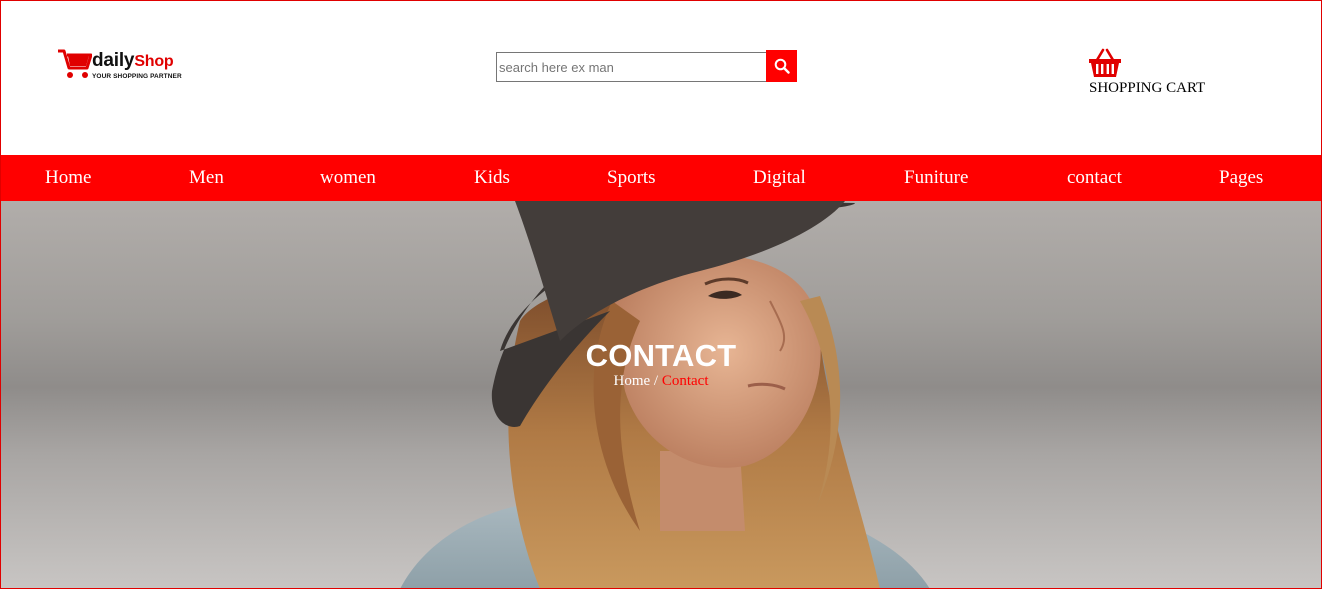 The height and width of the screenshot is (589, 1322). What do you see at coordinates (75, 63) in the screenshot?
I see `shopping-cart-icon` at bounding box center [75, 63].